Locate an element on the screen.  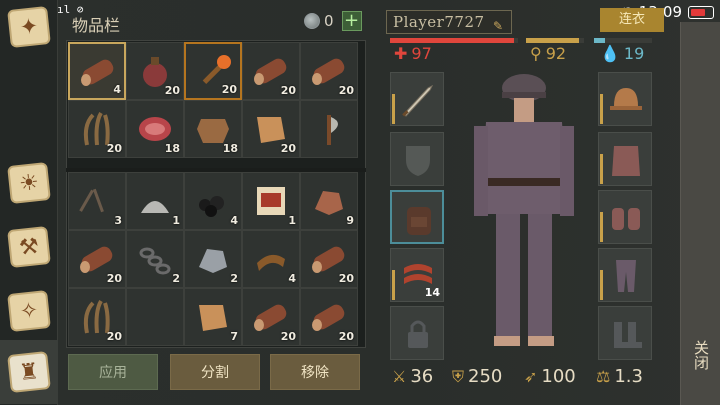
item-count: 3 is located at coordinates (118, 220).